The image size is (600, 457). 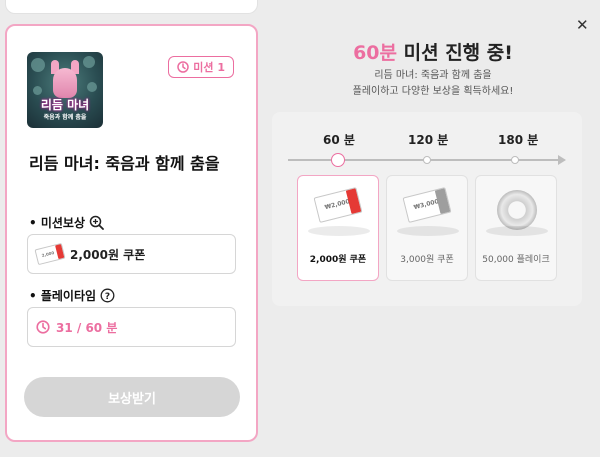 I want to click on thumbnail-logo-title: 리듬 마녀, so click(x=65, y=105).